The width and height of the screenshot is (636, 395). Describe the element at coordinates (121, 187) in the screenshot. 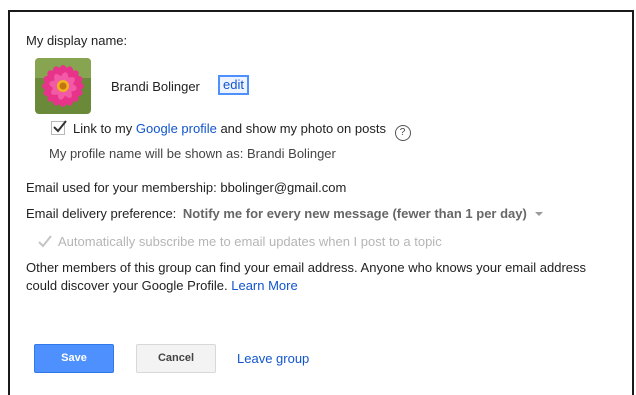

I see `email-label: Email used for your membership:` at that location.